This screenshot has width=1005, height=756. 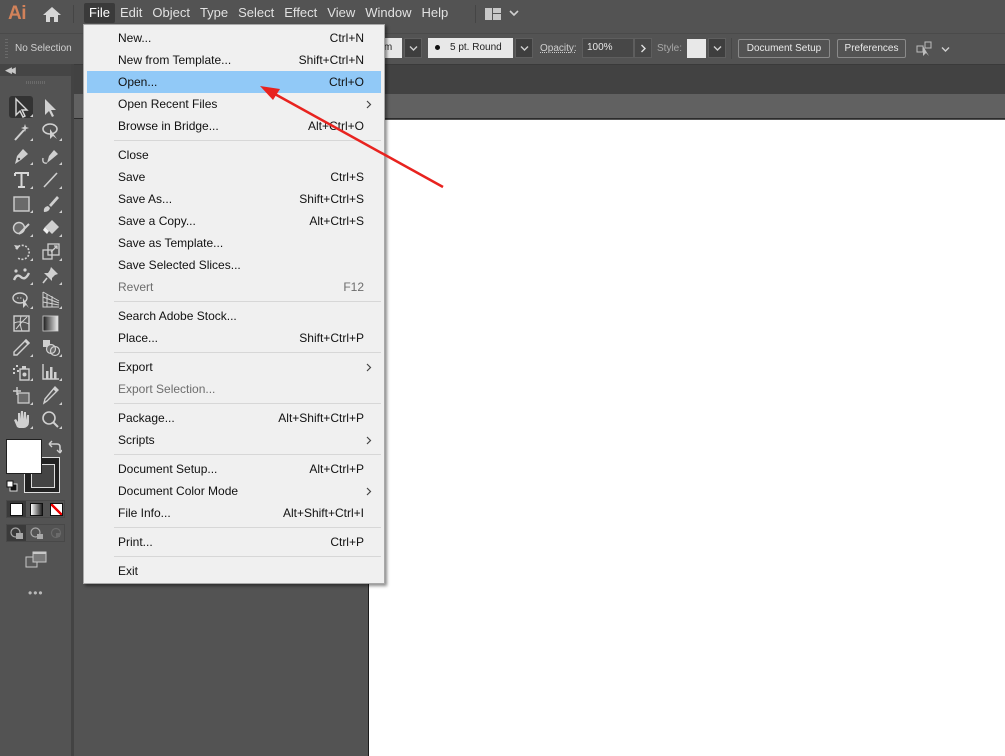 I want to click on lasso-tool, so click(x=50, y=131).